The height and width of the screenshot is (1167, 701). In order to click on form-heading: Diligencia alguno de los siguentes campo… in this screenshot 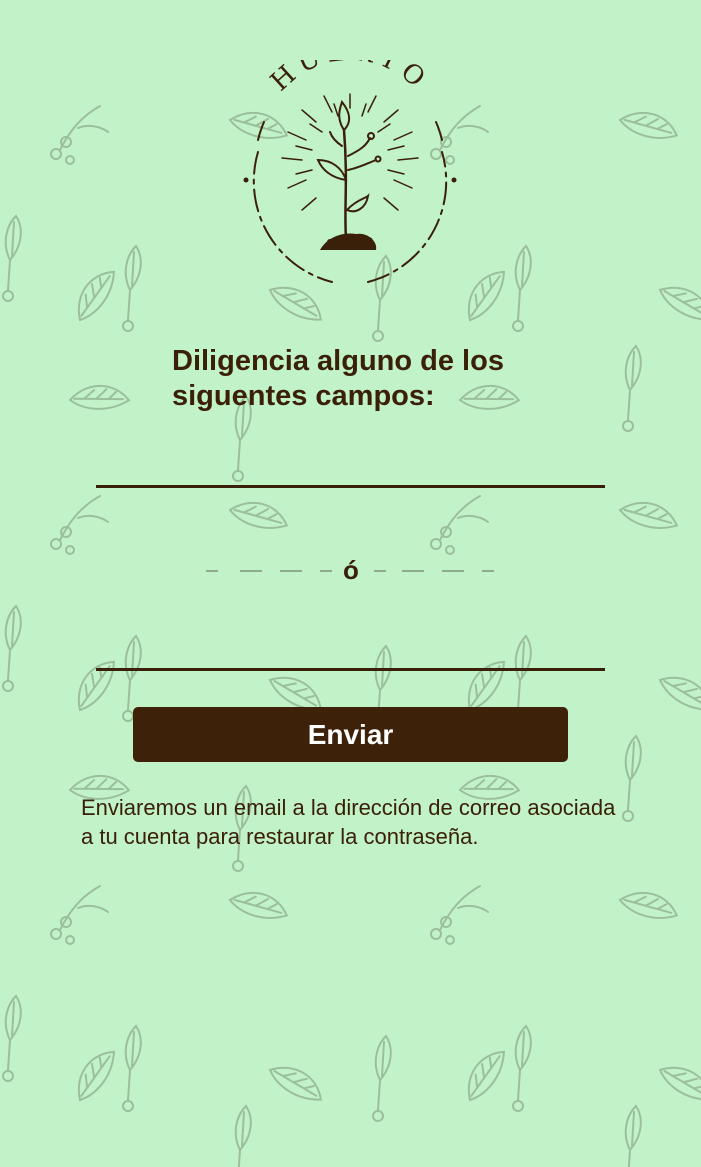, I will do `click(338, 378)`.